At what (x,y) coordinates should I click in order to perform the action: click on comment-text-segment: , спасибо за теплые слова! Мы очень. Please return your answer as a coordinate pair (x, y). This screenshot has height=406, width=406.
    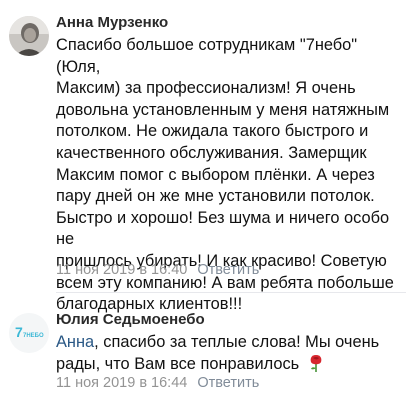
    Looking at the image, I should click on (237, 342).